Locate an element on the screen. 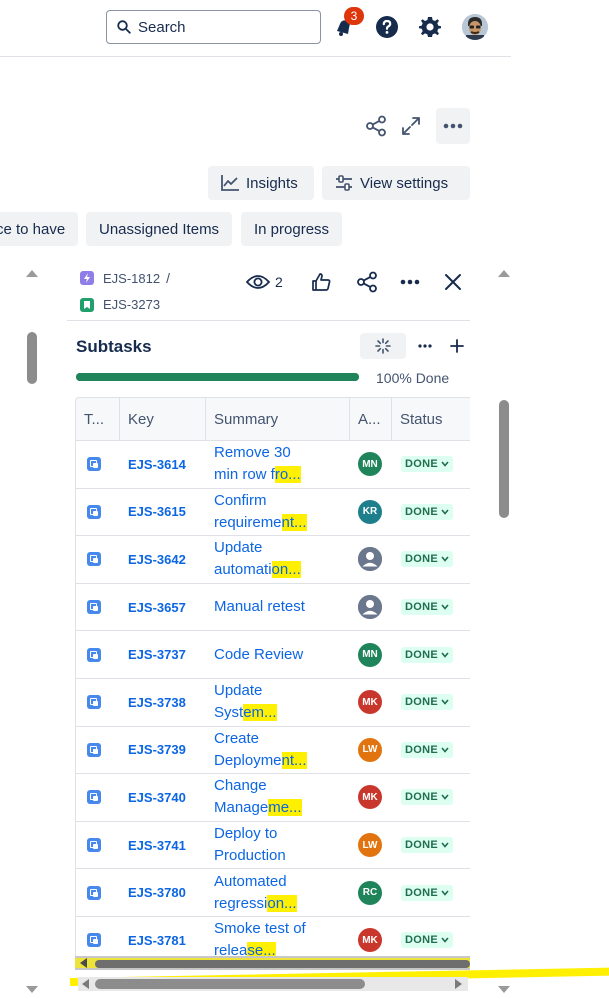 The height and width of the screenshot is (999, 609). scroll-up-arrow-left is located at coordinates (32, 273).